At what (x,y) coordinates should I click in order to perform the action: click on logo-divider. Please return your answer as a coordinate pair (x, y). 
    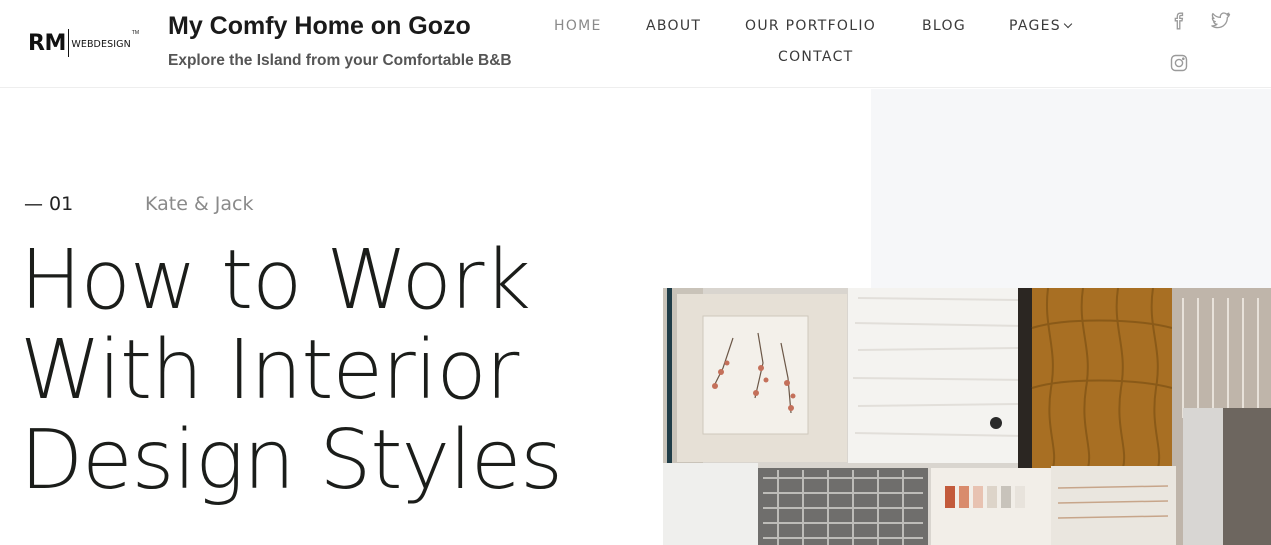
    Looking at the image, I should click on (68, 43).